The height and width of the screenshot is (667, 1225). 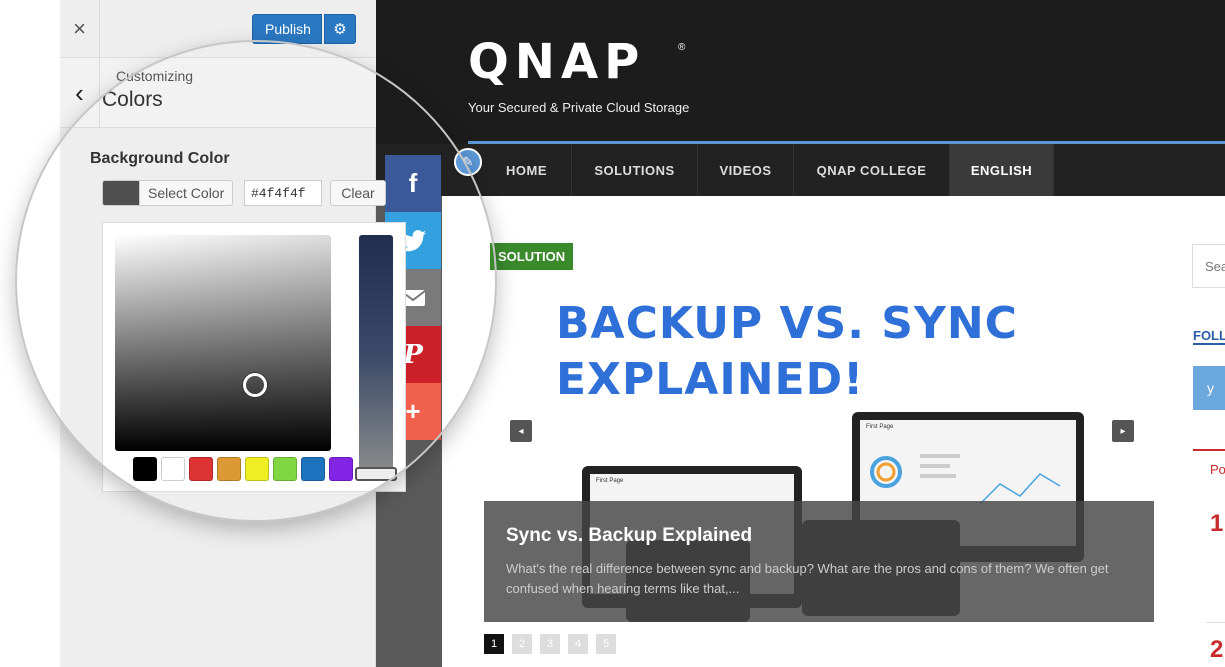 What do you see at coordinates (413, 354) in the screenshot?
I see `pinterest-icon: P` at bounding box center [413, 354].